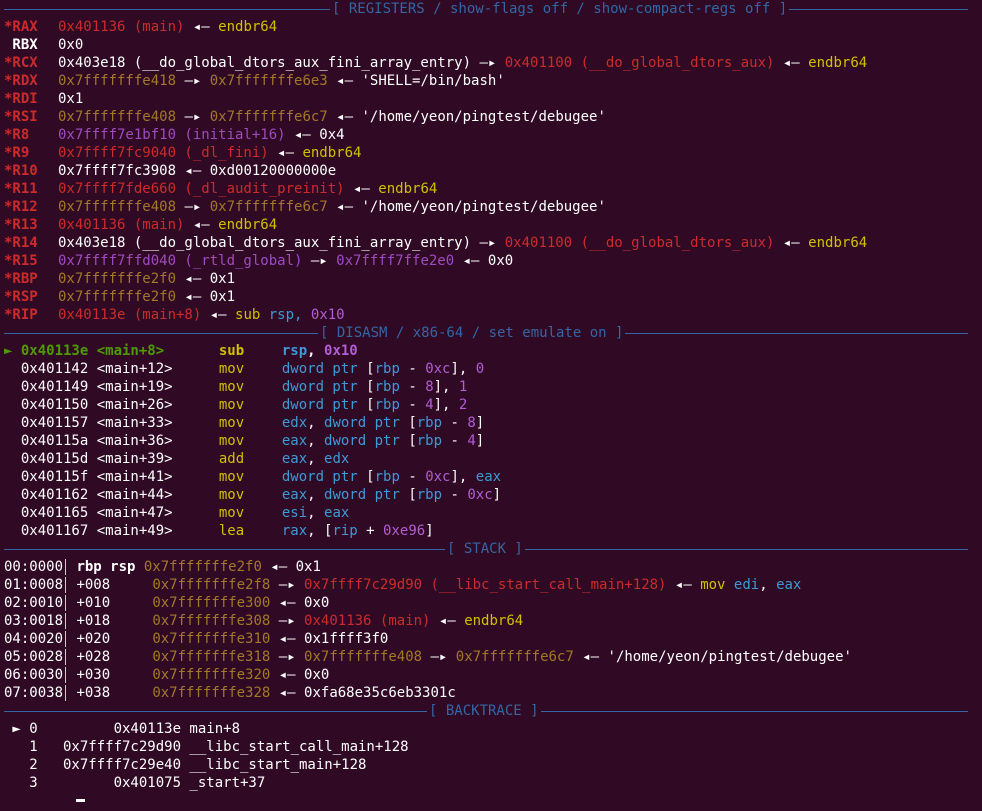  Describe the element at coordinates (122, 729) in the screenshot. I see `backtrace-entry: ► 0 0x40113e main+8` at that location.